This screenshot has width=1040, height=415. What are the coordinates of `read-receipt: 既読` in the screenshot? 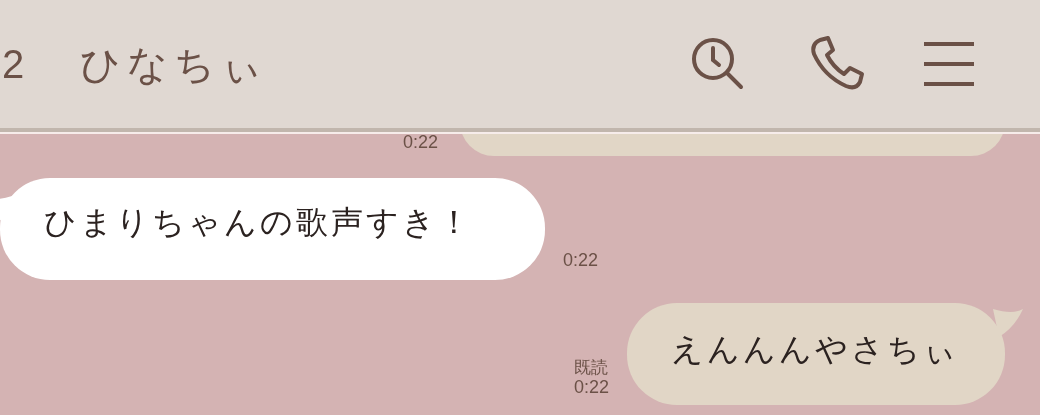 It's located at (591, 368).